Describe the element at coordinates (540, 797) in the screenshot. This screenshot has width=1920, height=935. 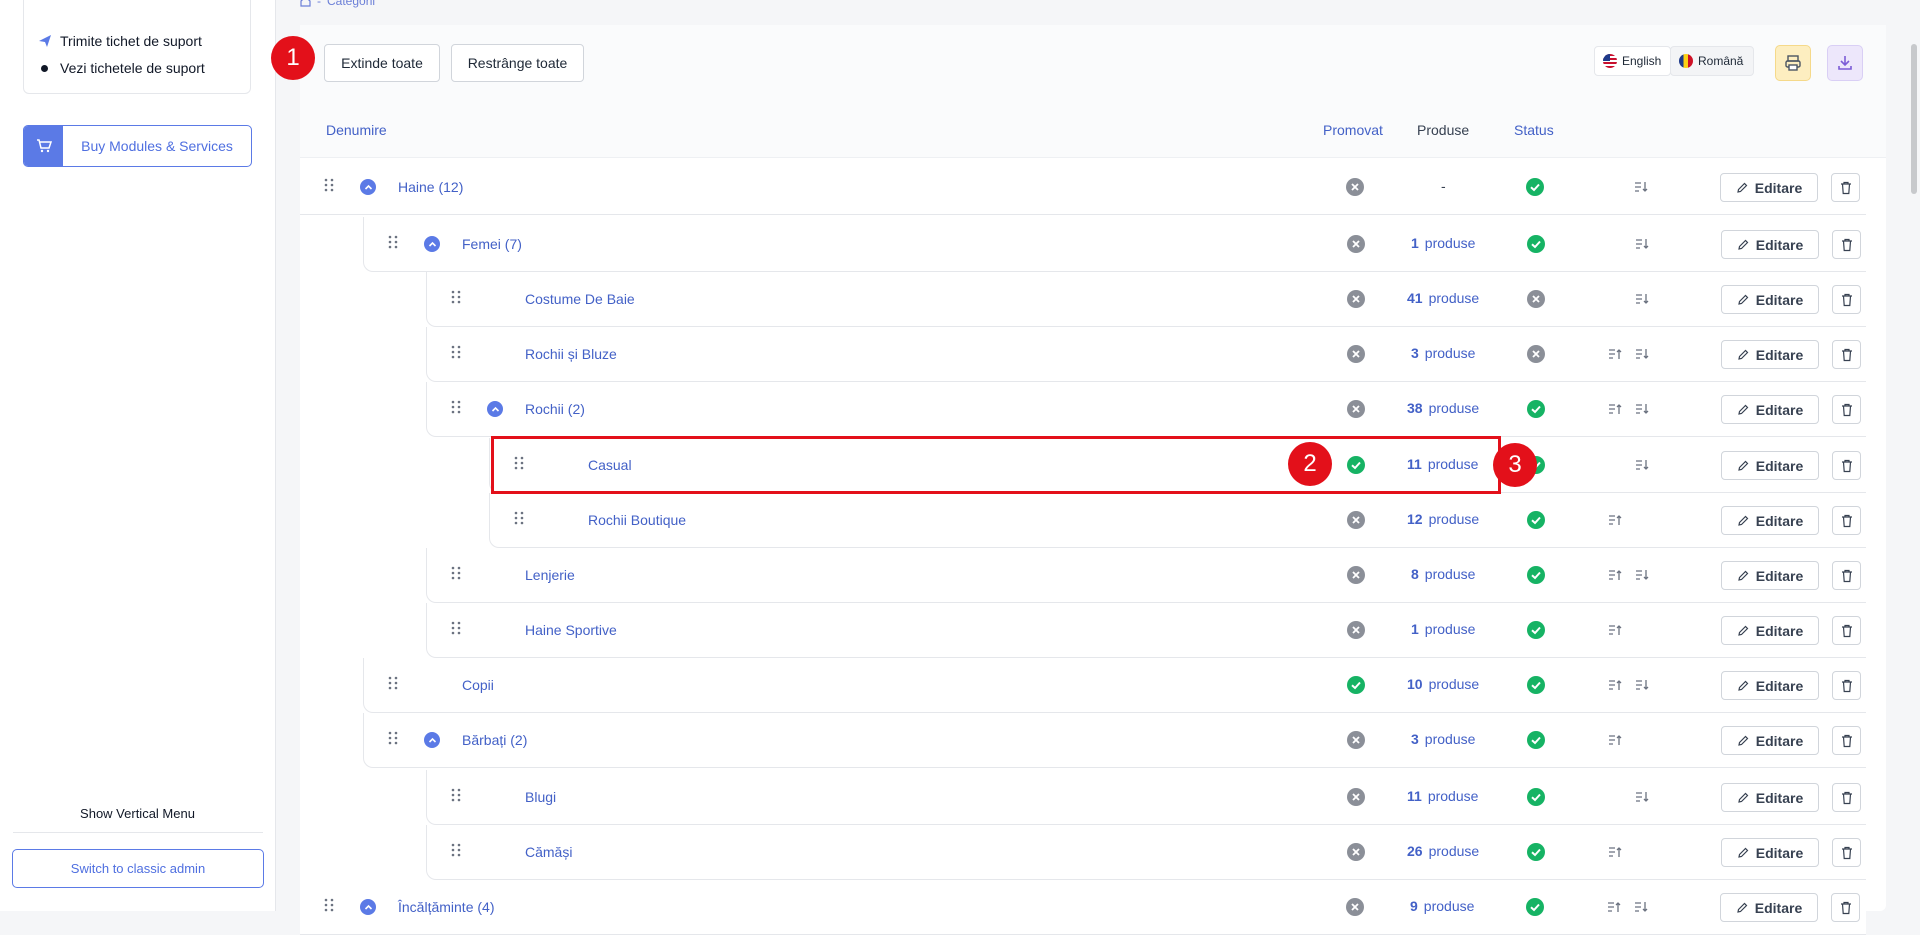
I see `category-name: Blugi` at that location.